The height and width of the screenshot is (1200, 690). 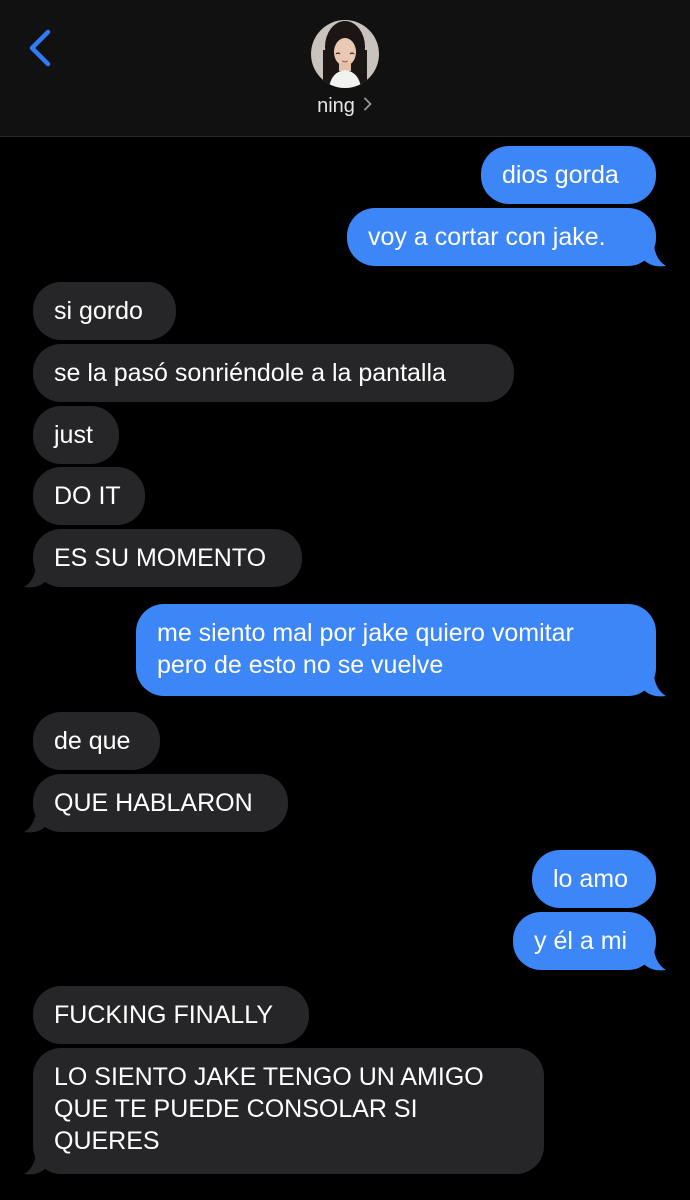 I want to click on message-bubble-outgoing: y él a mi, so click(x=584, y=941).